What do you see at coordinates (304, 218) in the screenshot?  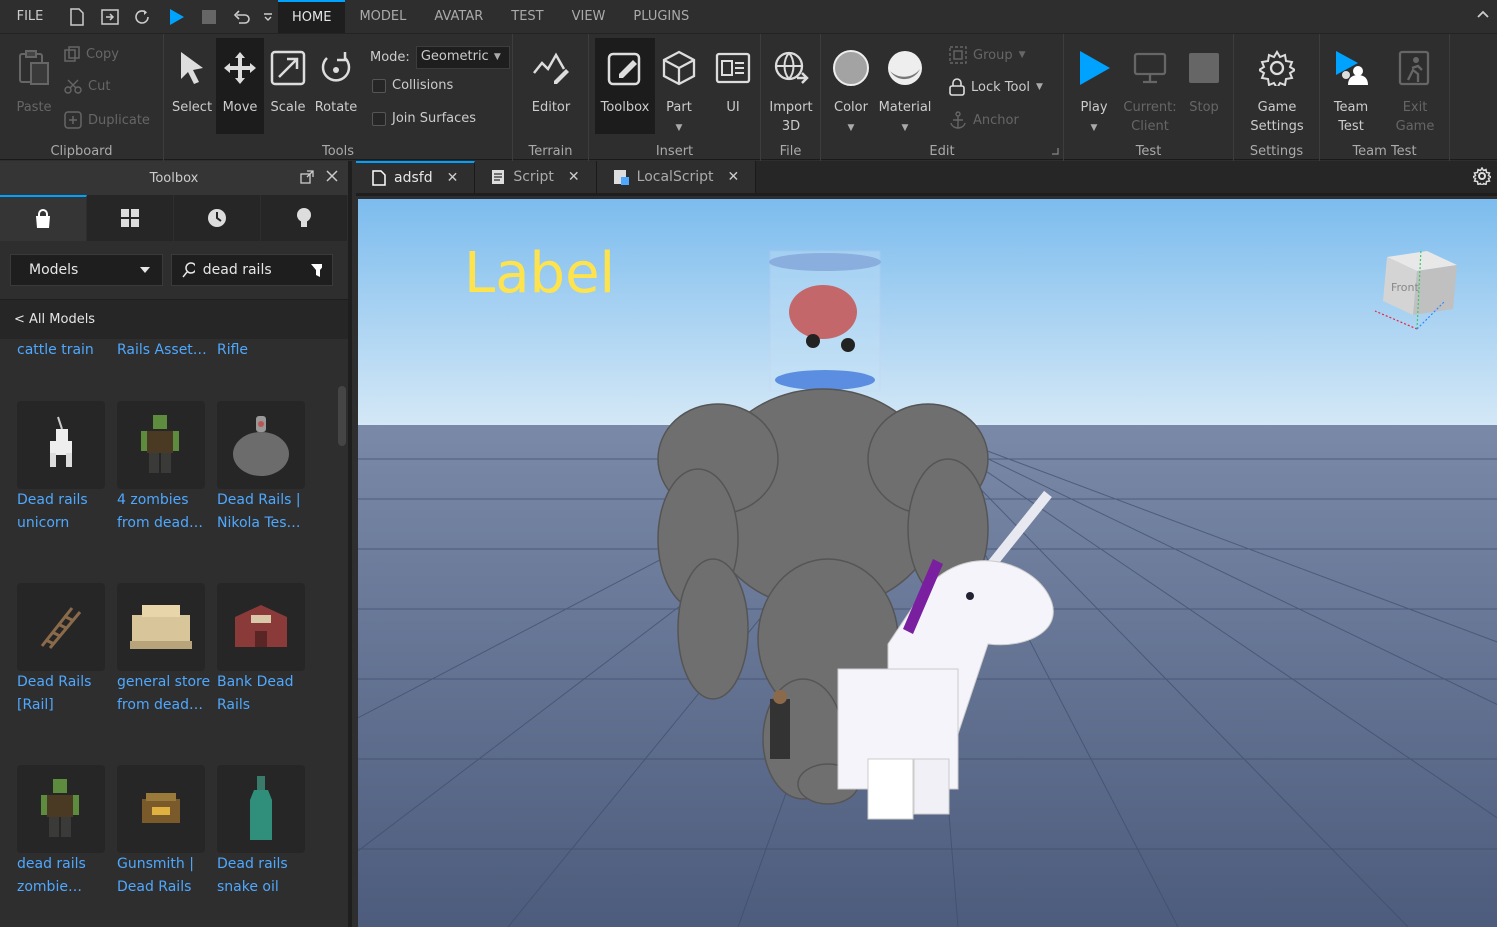 I see `tab-creations` at bounding box center [304, 218].